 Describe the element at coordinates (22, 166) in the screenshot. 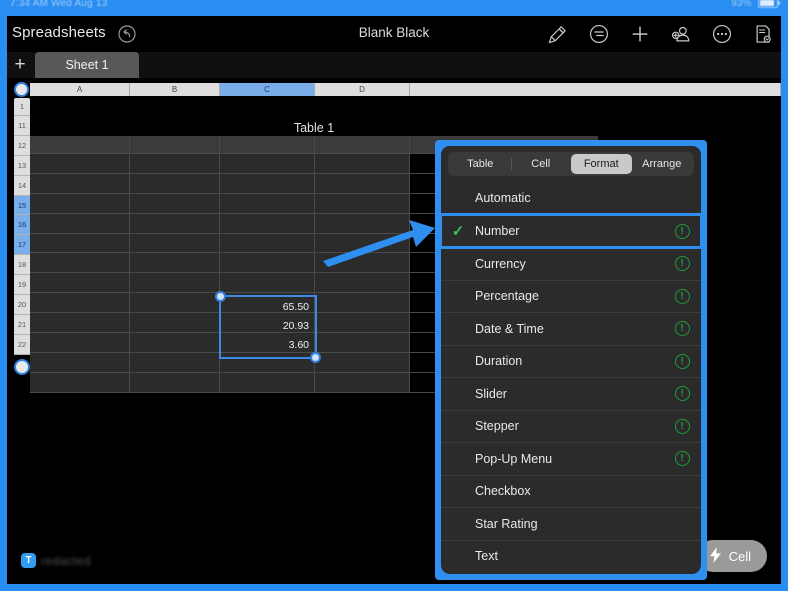

I see `row-header-13: 13` at that location.